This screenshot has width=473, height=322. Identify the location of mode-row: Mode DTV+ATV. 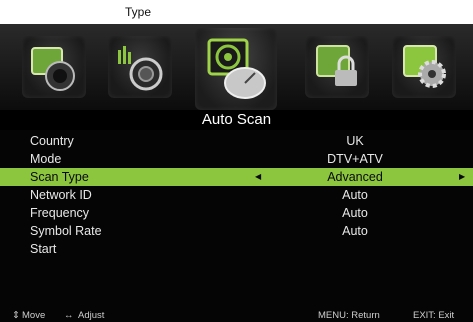
(236, 159).